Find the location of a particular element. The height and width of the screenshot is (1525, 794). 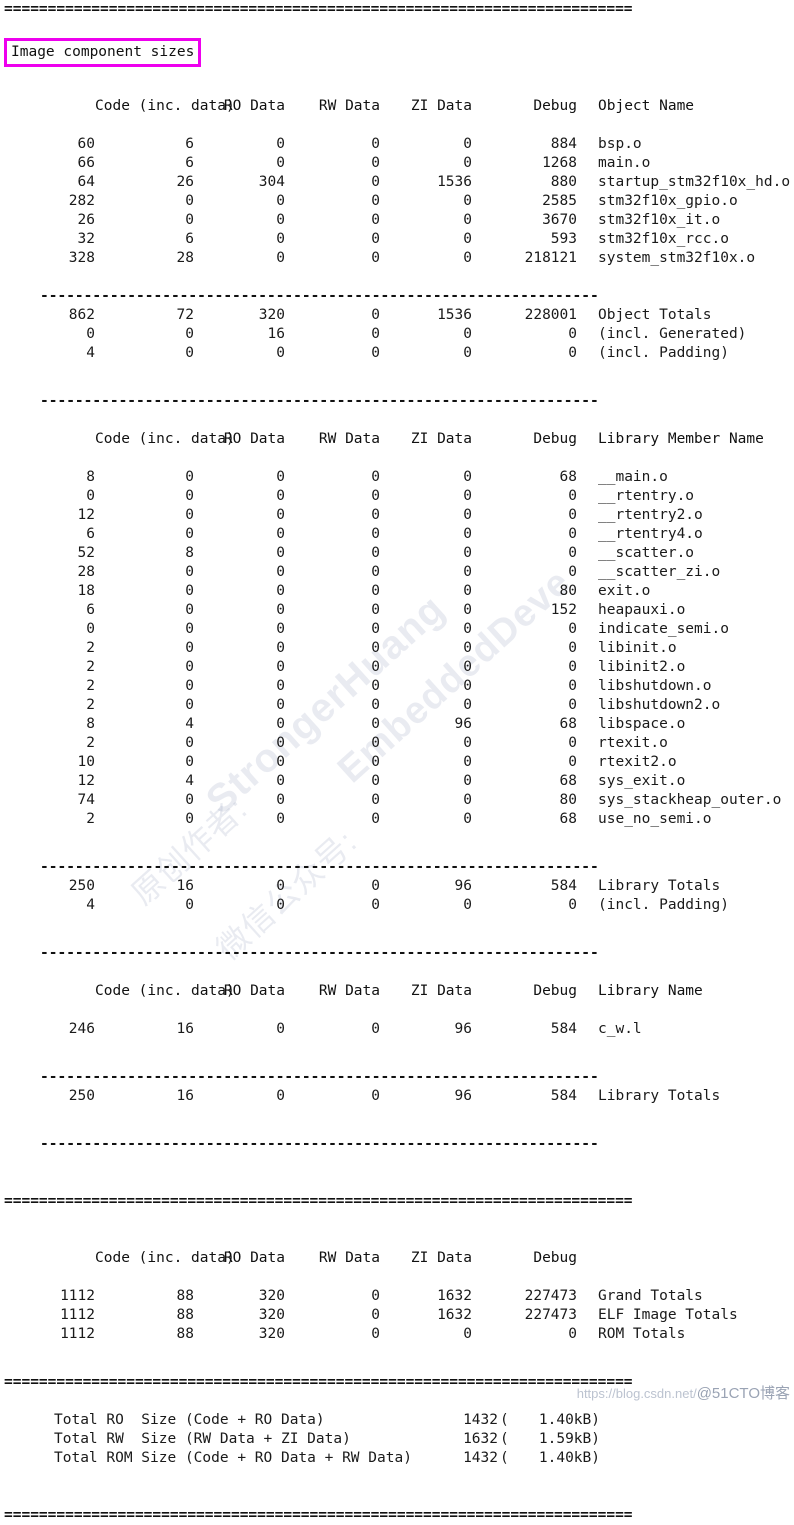

column-header-ro-data: RO Data is located at coordinates (254, 106).